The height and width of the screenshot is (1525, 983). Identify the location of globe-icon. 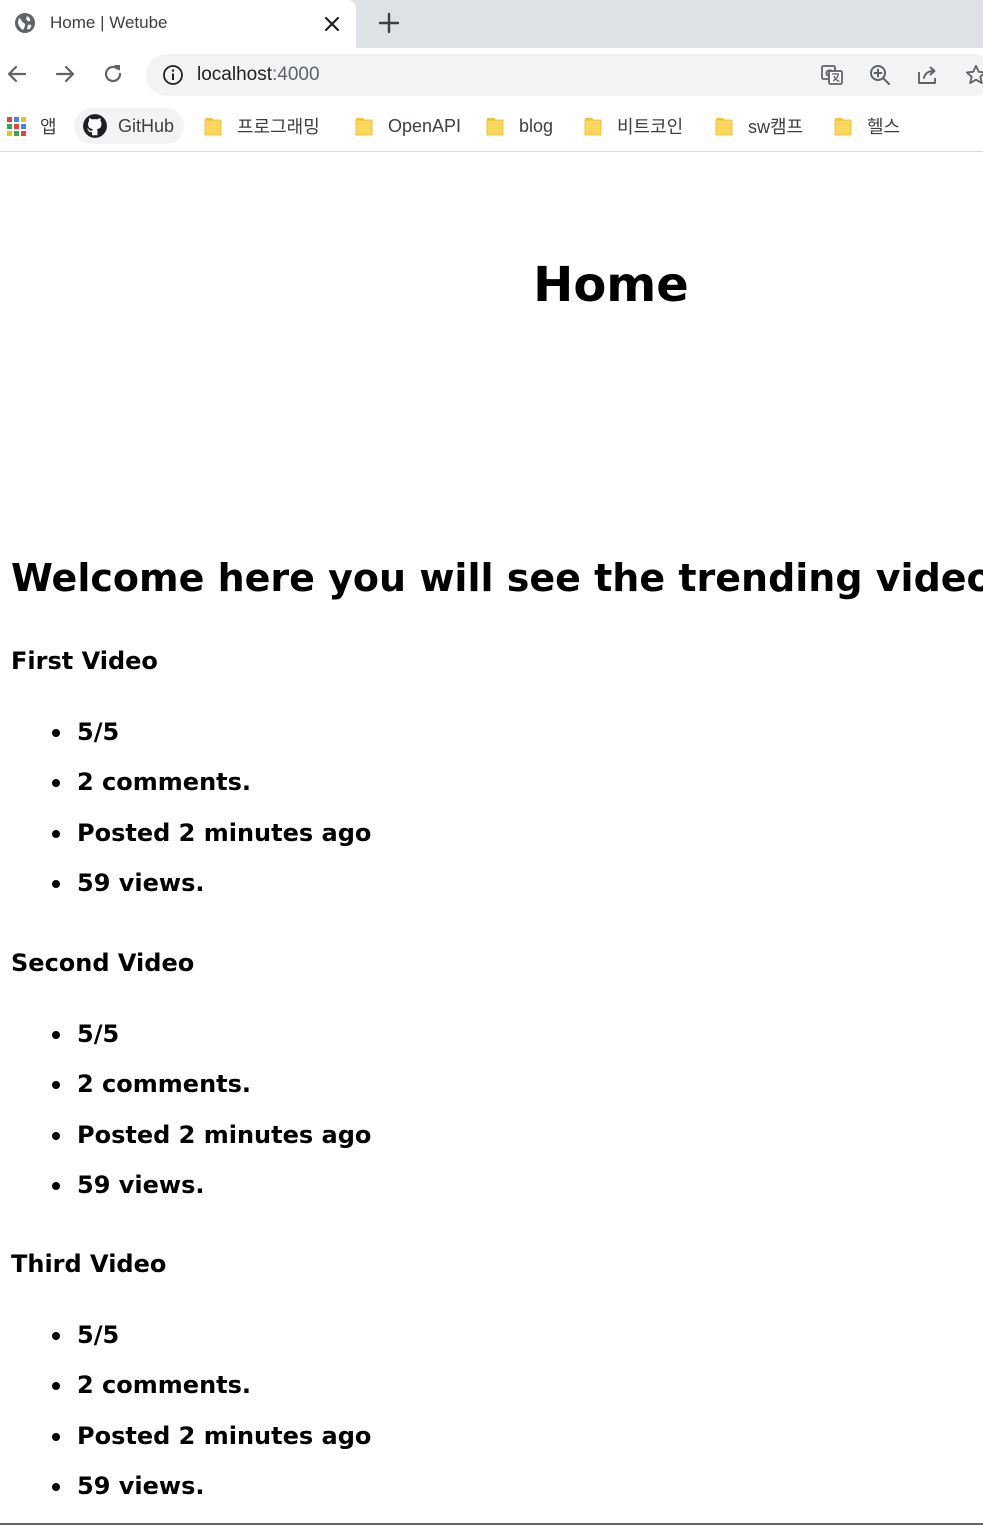
(25, 23).